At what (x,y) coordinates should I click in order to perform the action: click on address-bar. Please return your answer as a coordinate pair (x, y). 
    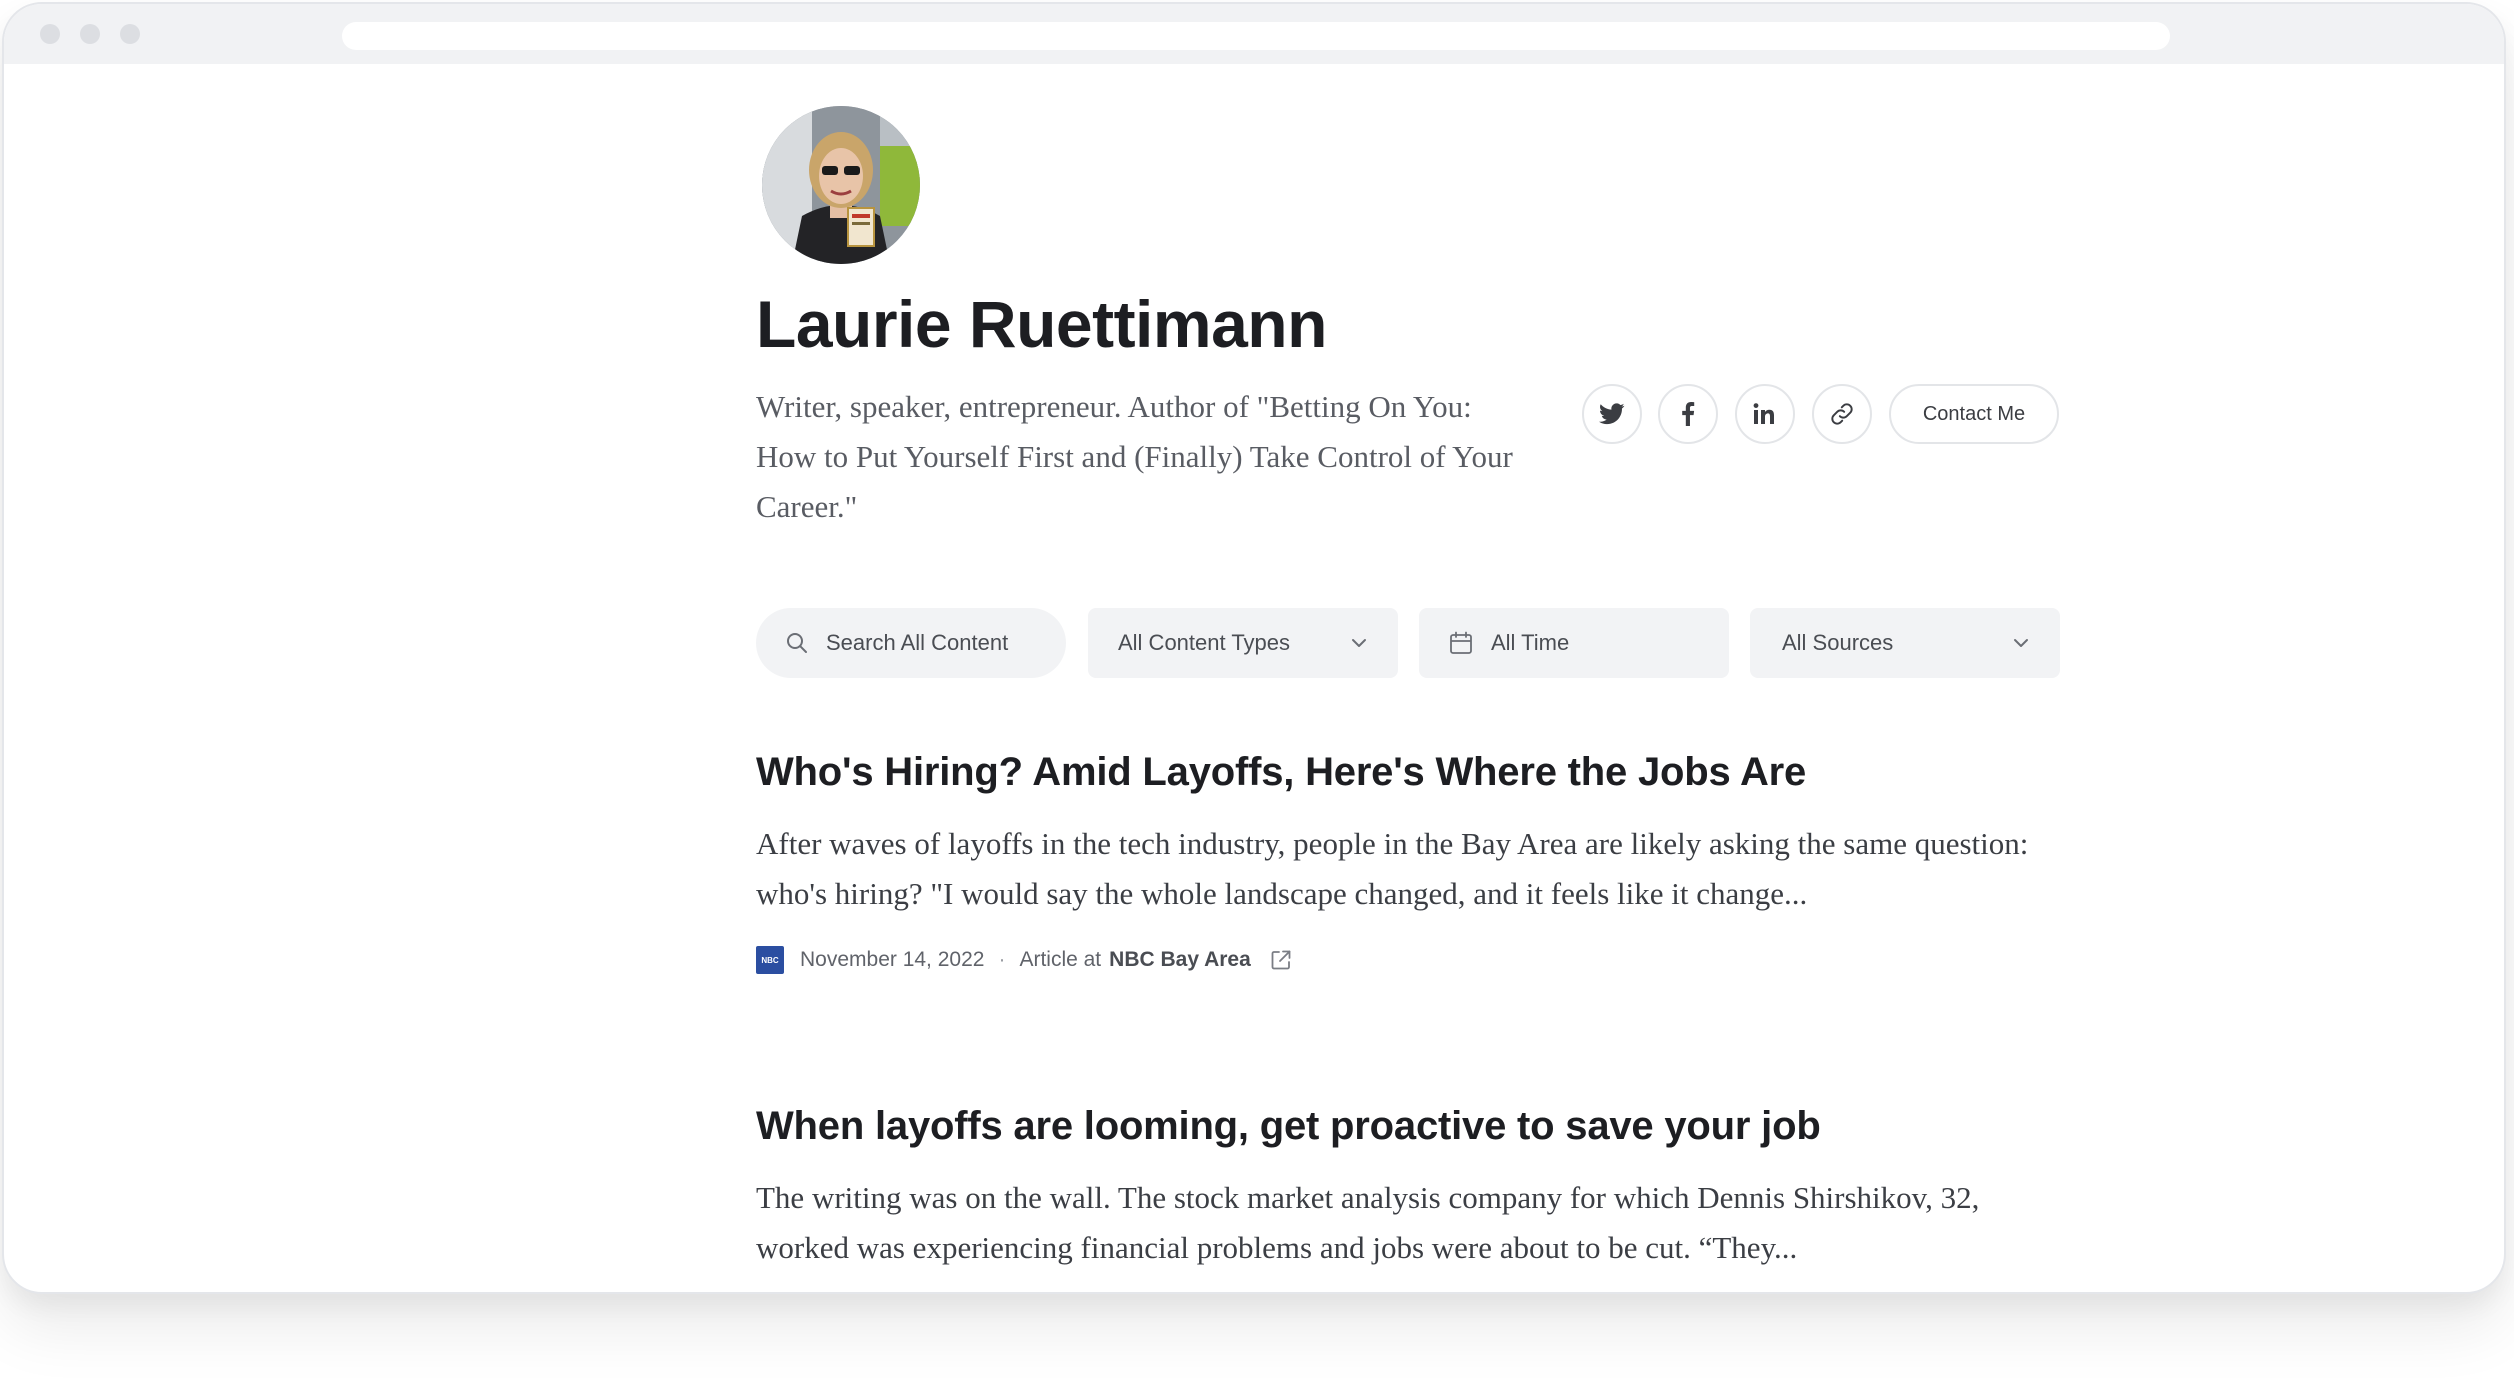
    Looking at the image, I should click on (1256, 36).